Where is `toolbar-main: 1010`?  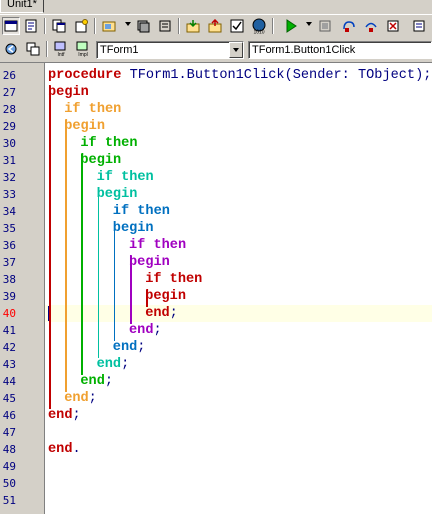
toolbar-main: 1010 is located at coordinates (216, 25).